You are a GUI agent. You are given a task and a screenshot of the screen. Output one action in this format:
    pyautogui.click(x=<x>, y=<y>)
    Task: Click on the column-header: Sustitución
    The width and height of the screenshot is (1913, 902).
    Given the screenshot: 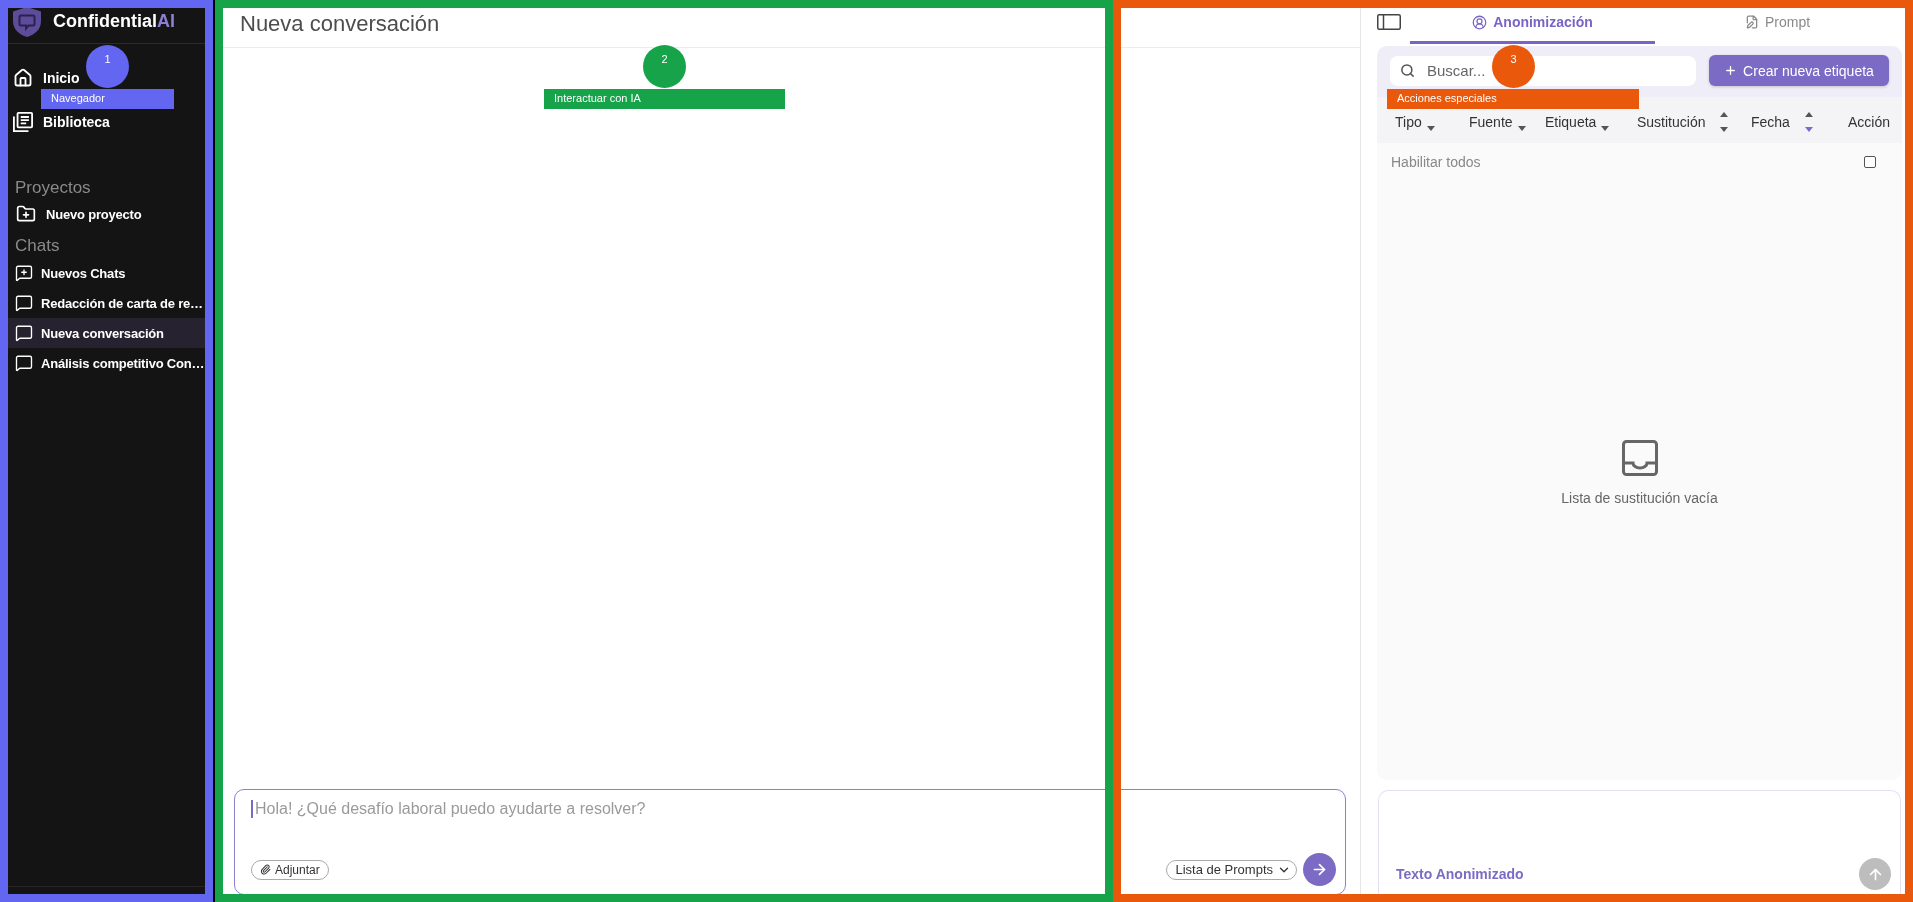 What is the action you would take?
    pyautogui.click(x=1683, y=122)
    